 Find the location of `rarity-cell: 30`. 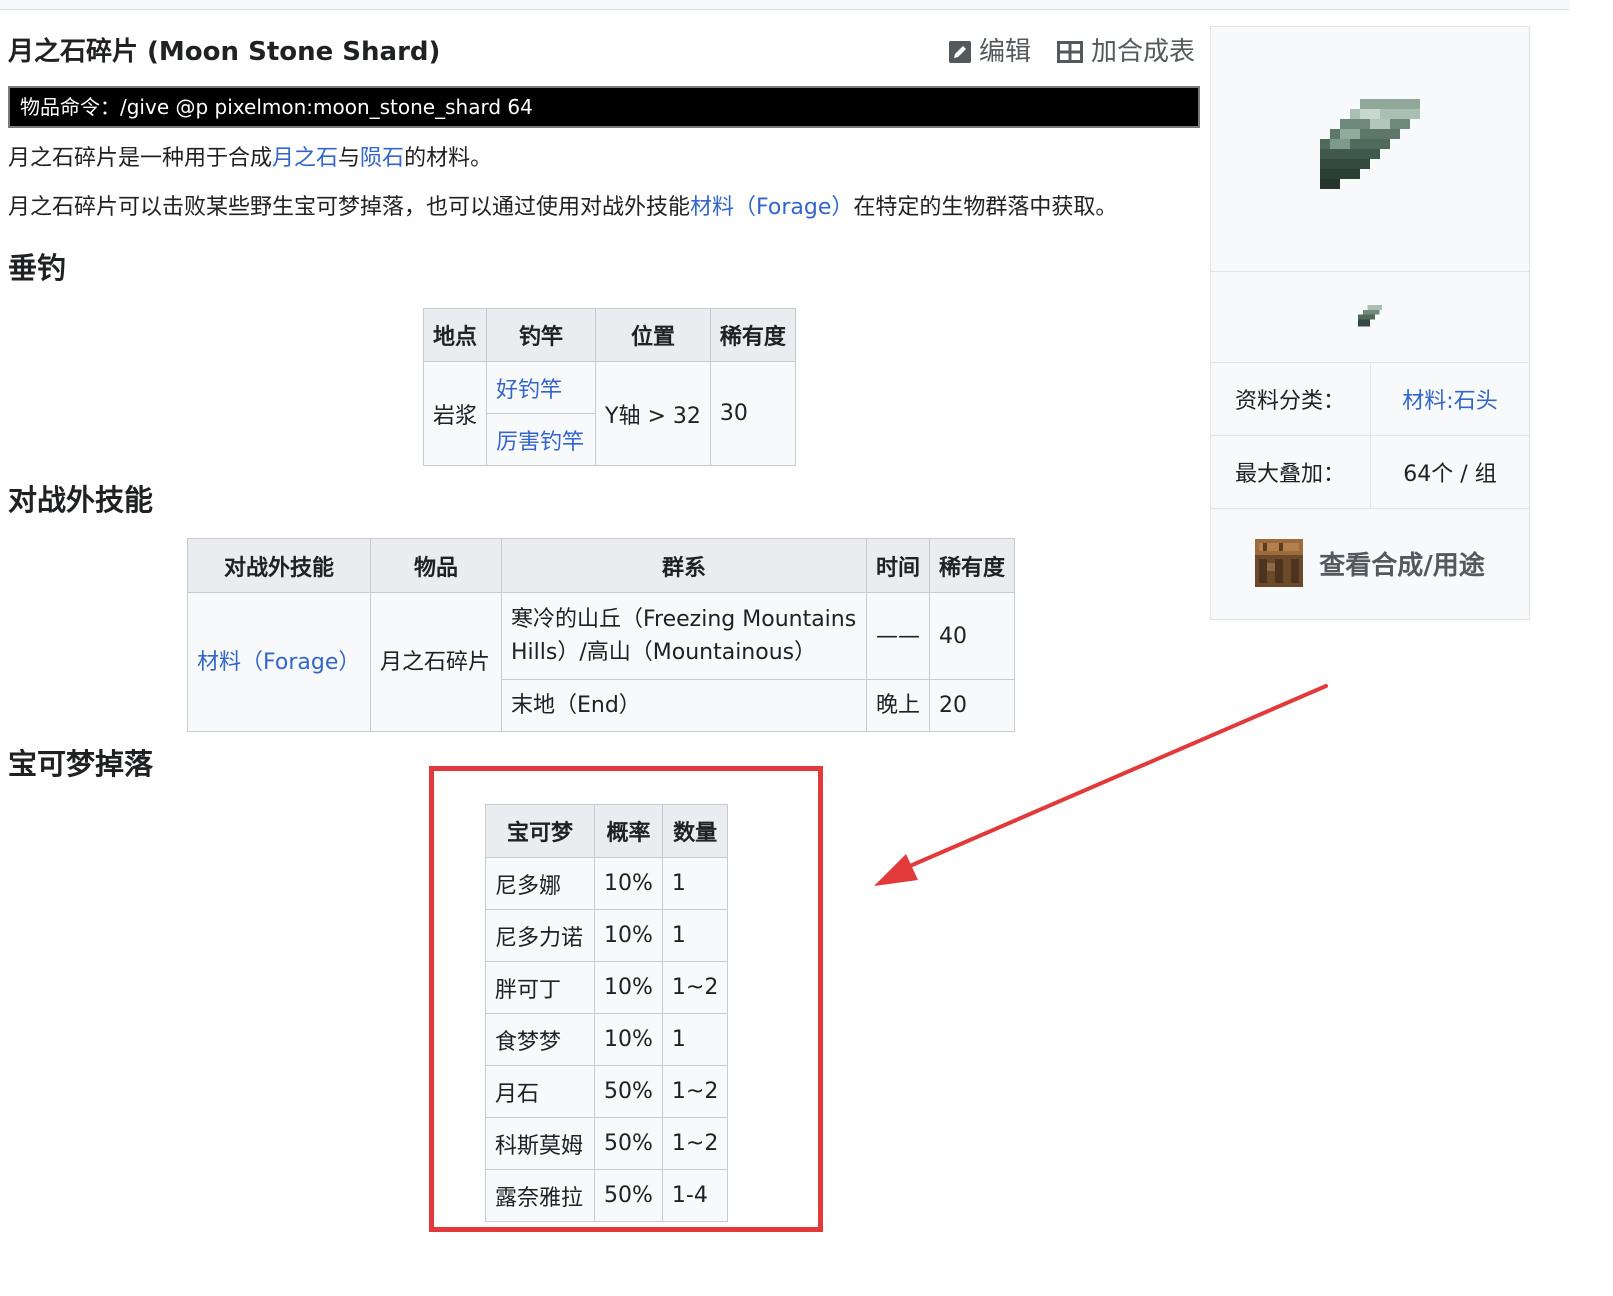

rarity-cell: 30 is located at coordinates (752, 413).